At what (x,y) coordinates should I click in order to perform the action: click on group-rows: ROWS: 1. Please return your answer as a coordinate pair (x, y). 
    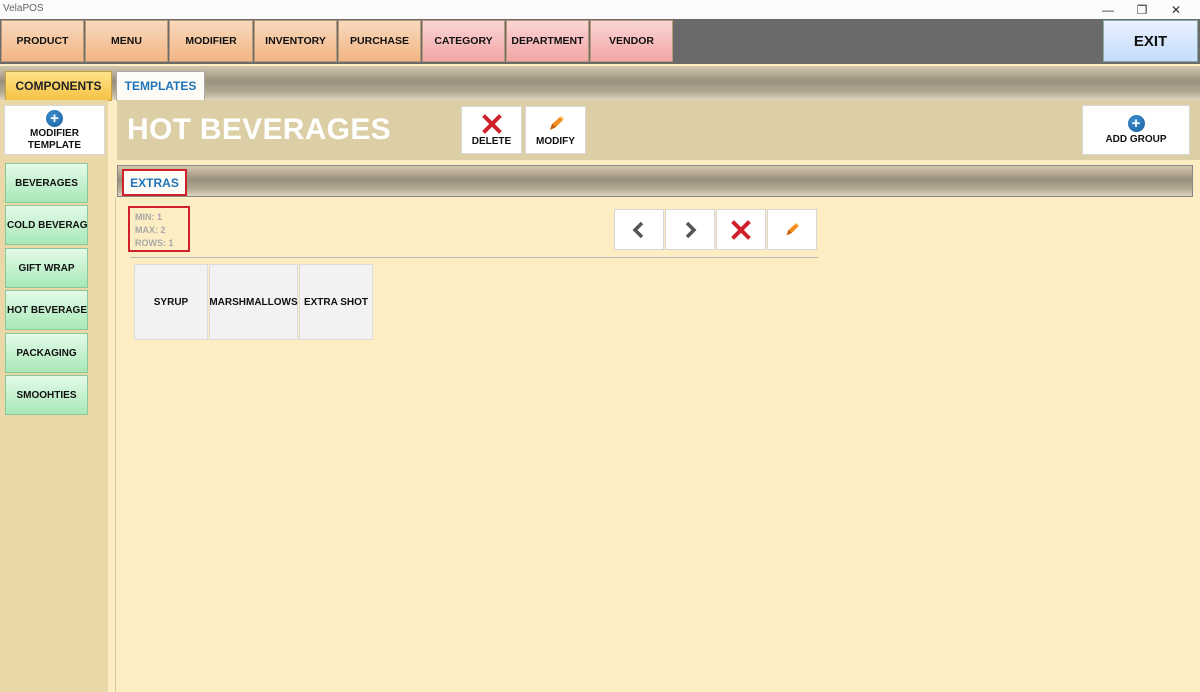
    Looking at the image, I should click on (154, 243).